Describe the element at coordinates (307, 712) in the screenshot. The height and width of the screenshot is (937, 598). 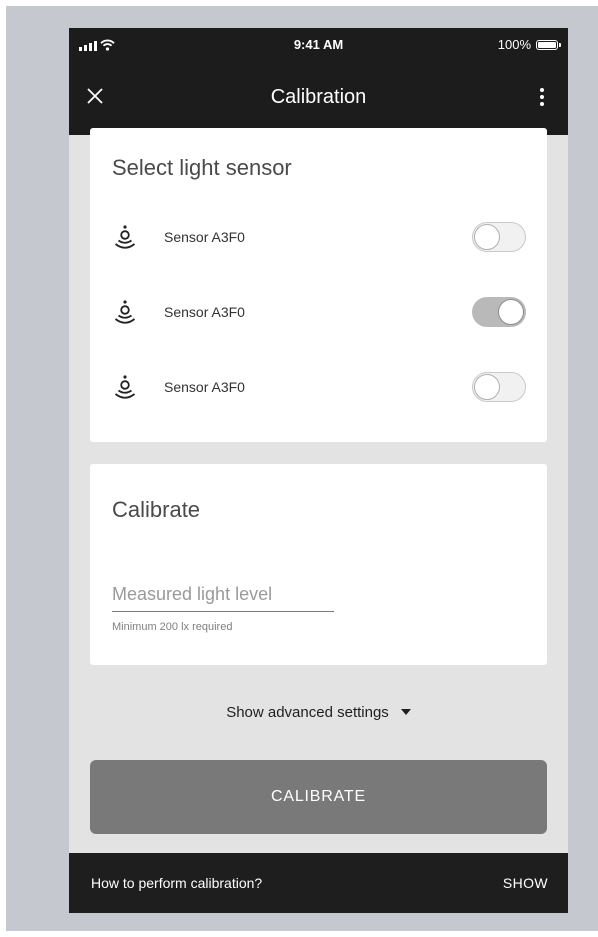
I see `advanced-settings-label: Show advanced settings` at that location.